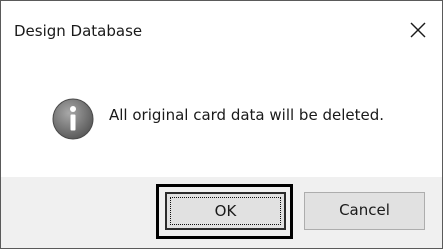  I want to click on ok-button-label: OK, so click(225, 211).